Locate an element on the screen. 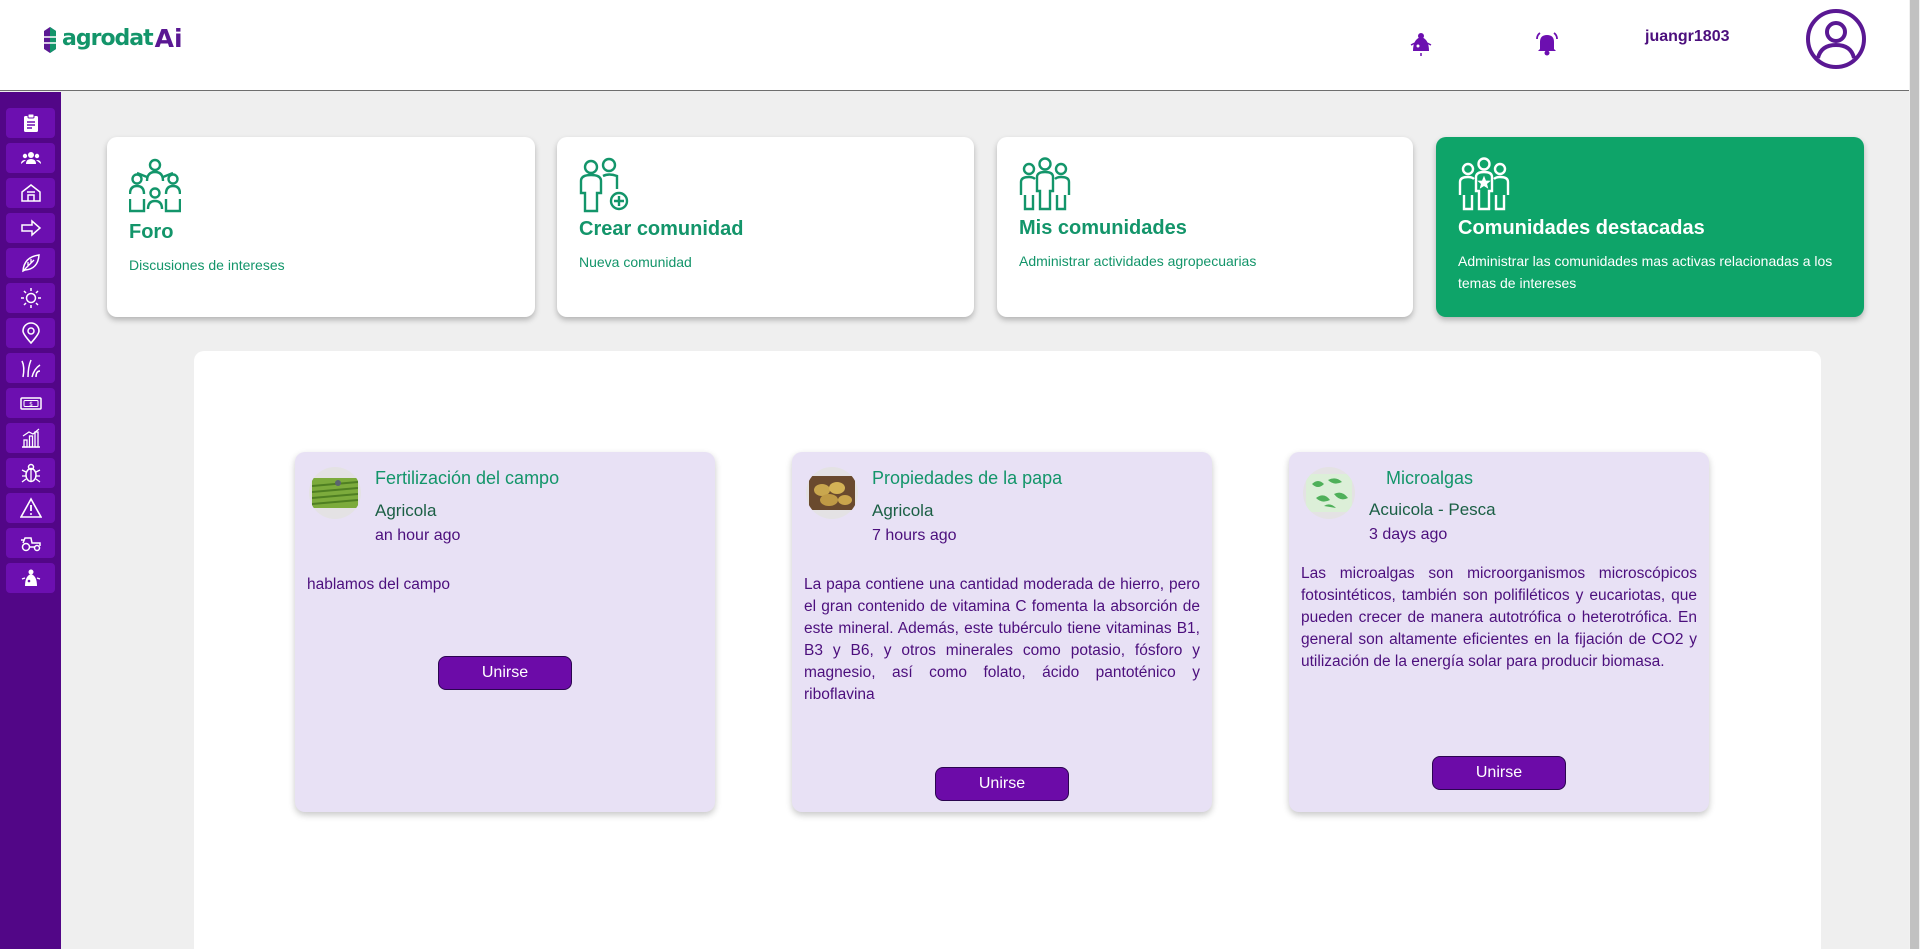  page-scrollbar-thumb is located at coordinates (1914, 474).